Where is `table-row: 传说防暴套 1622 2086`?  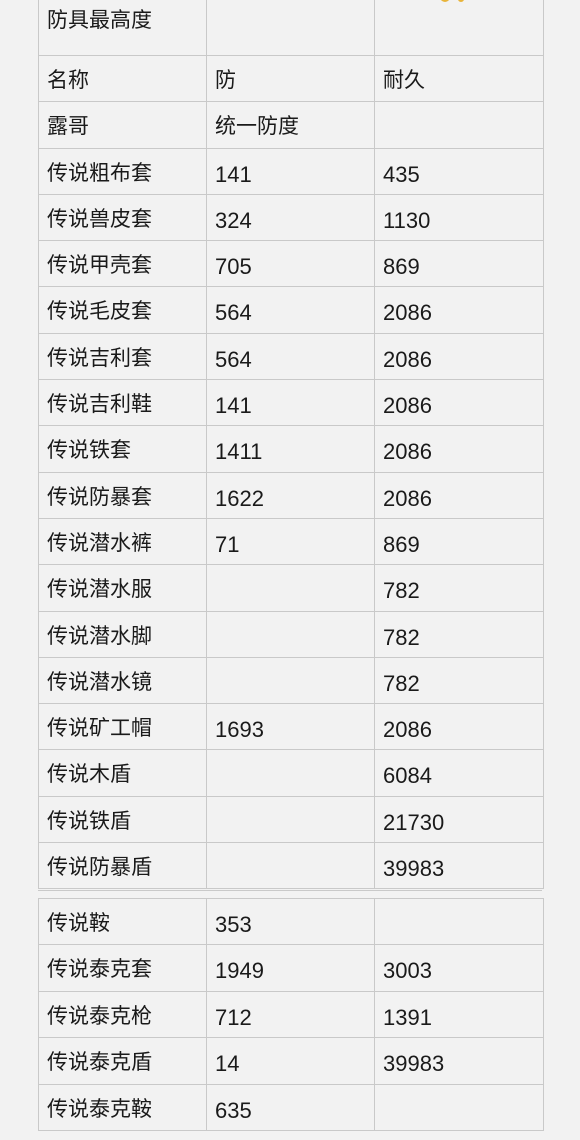
table-row: 传说防暴套 1622 2086 is located at coordinates (291, 495).